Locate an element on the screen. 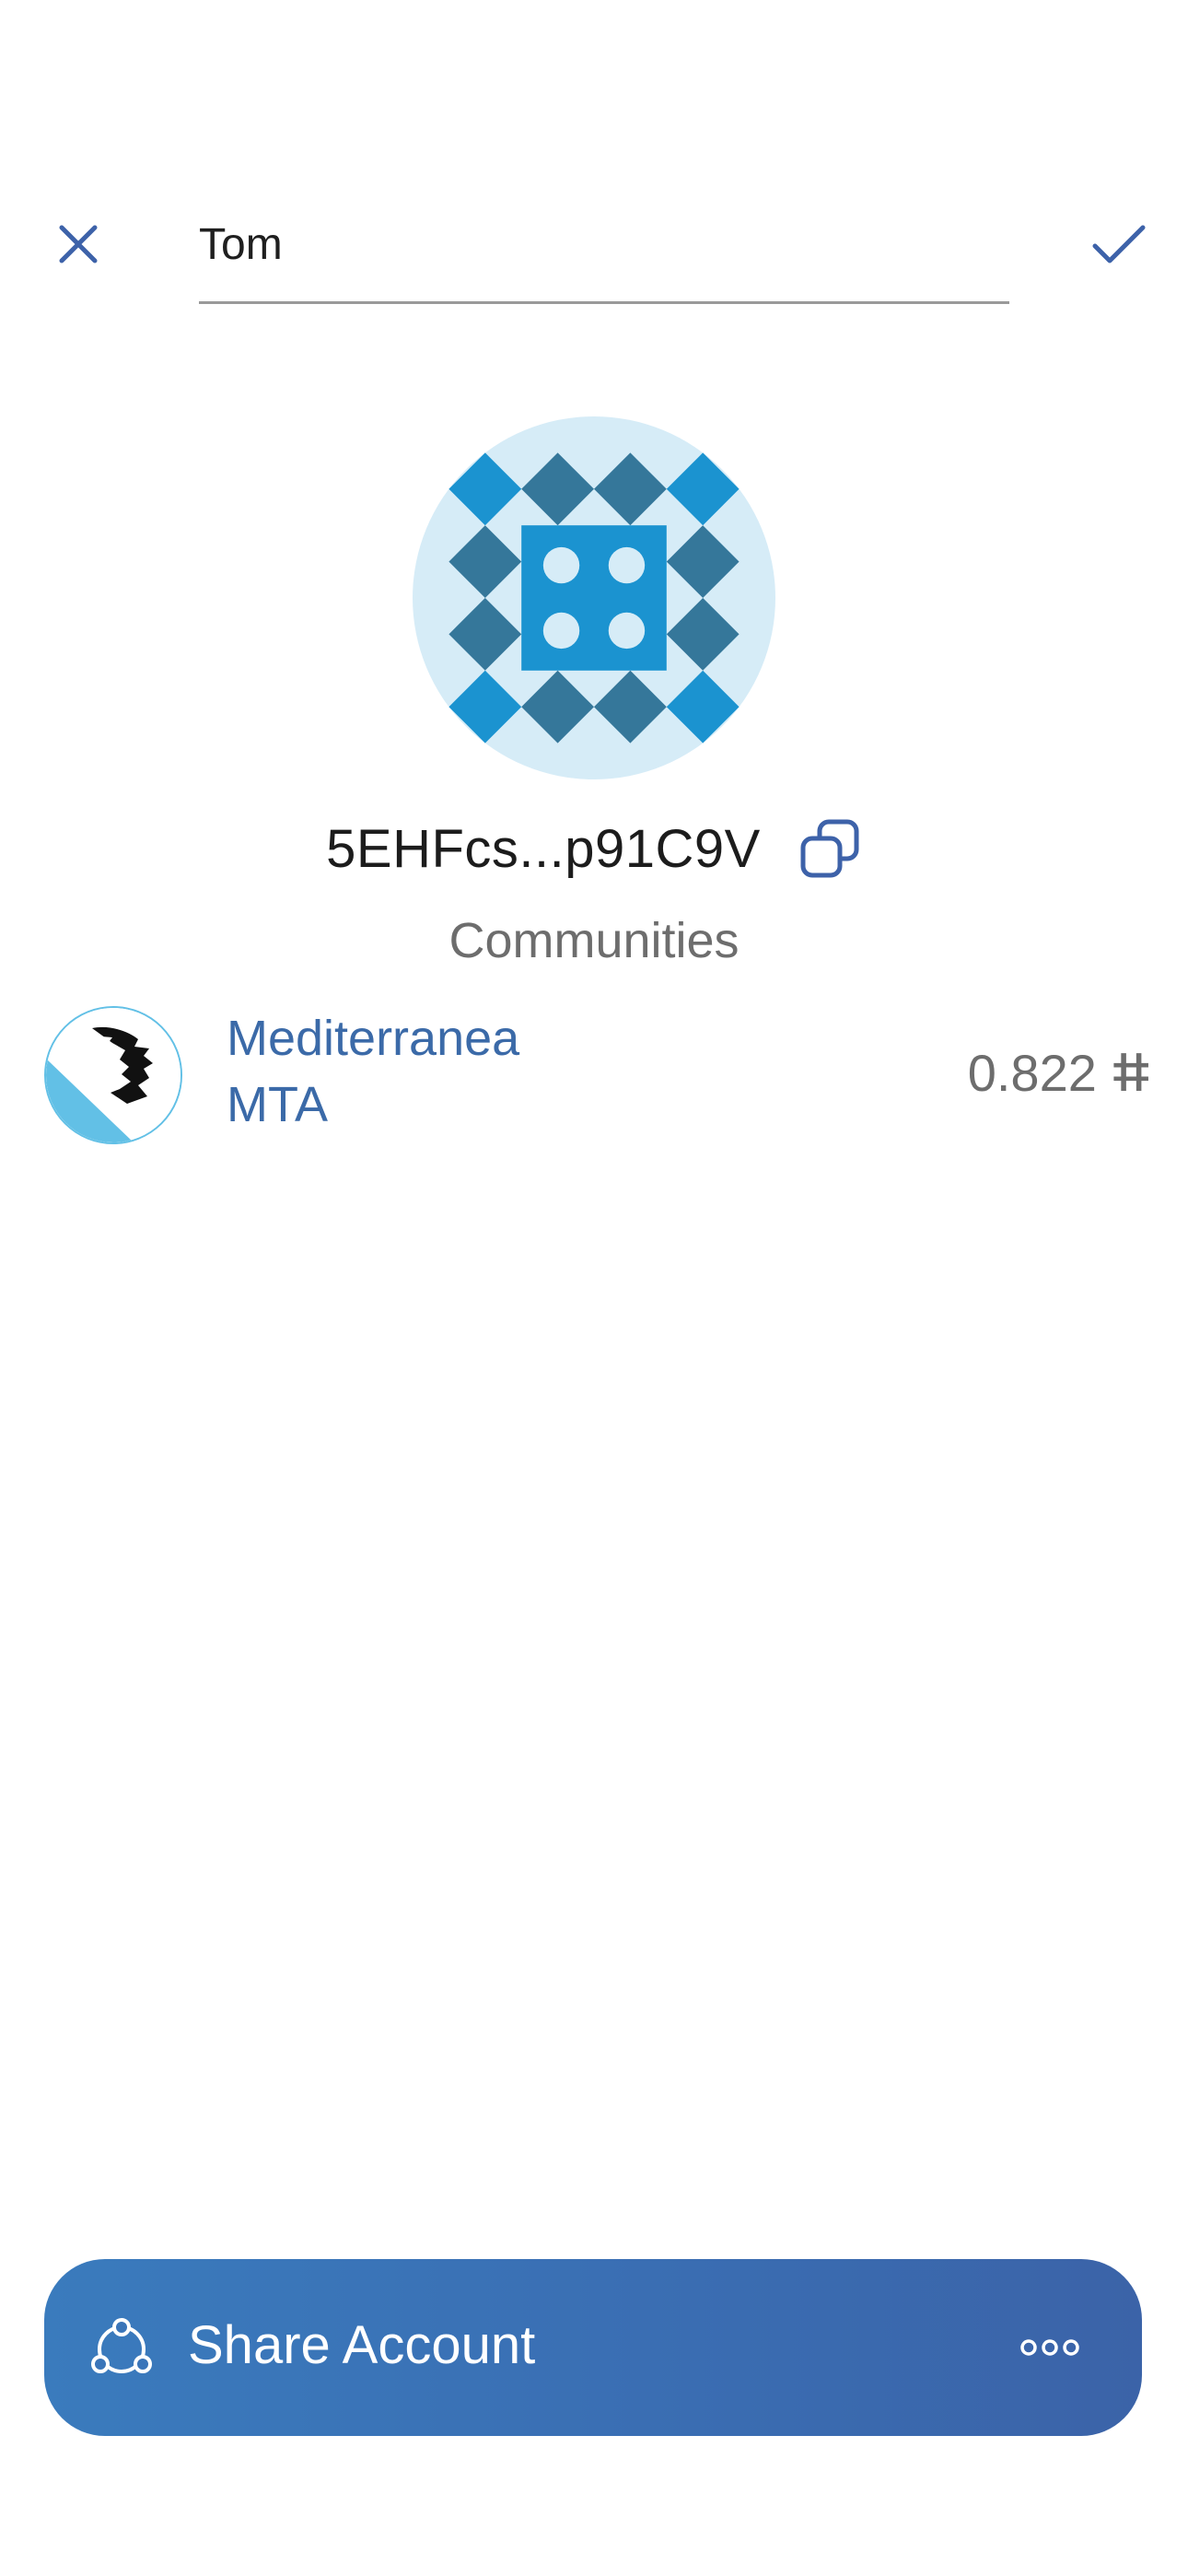 This screenshot has height=2576, width=1188. community-balance: 0.822 ⵌ is located at coordinates (1059, 1073).